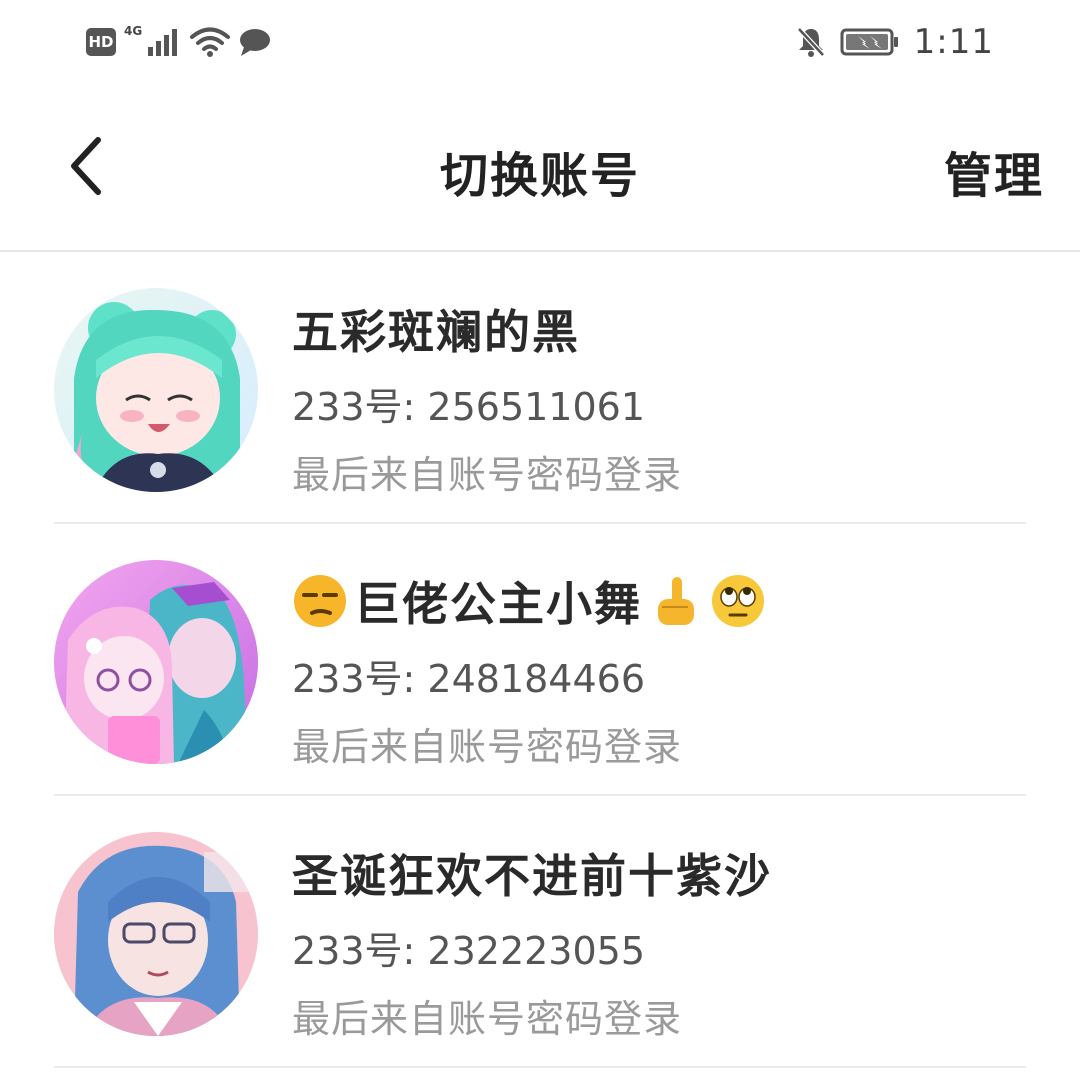 Image resolution: width=1080 pixels, height=1072 pixels. I want to click on pointing-up-emoji, so click(676, 601).